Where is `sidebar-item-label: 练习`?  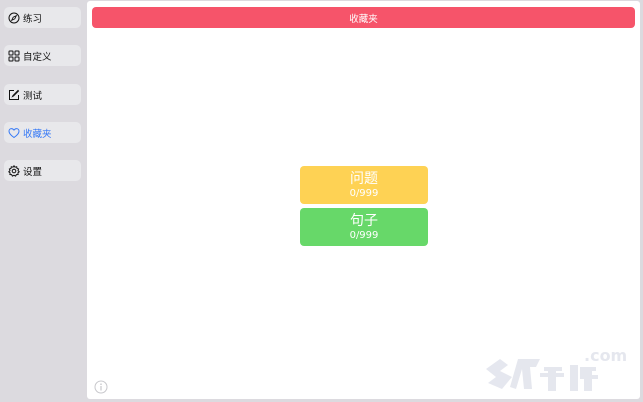 sidebar-item-label: 练习 is located at coordinates (33, 19).